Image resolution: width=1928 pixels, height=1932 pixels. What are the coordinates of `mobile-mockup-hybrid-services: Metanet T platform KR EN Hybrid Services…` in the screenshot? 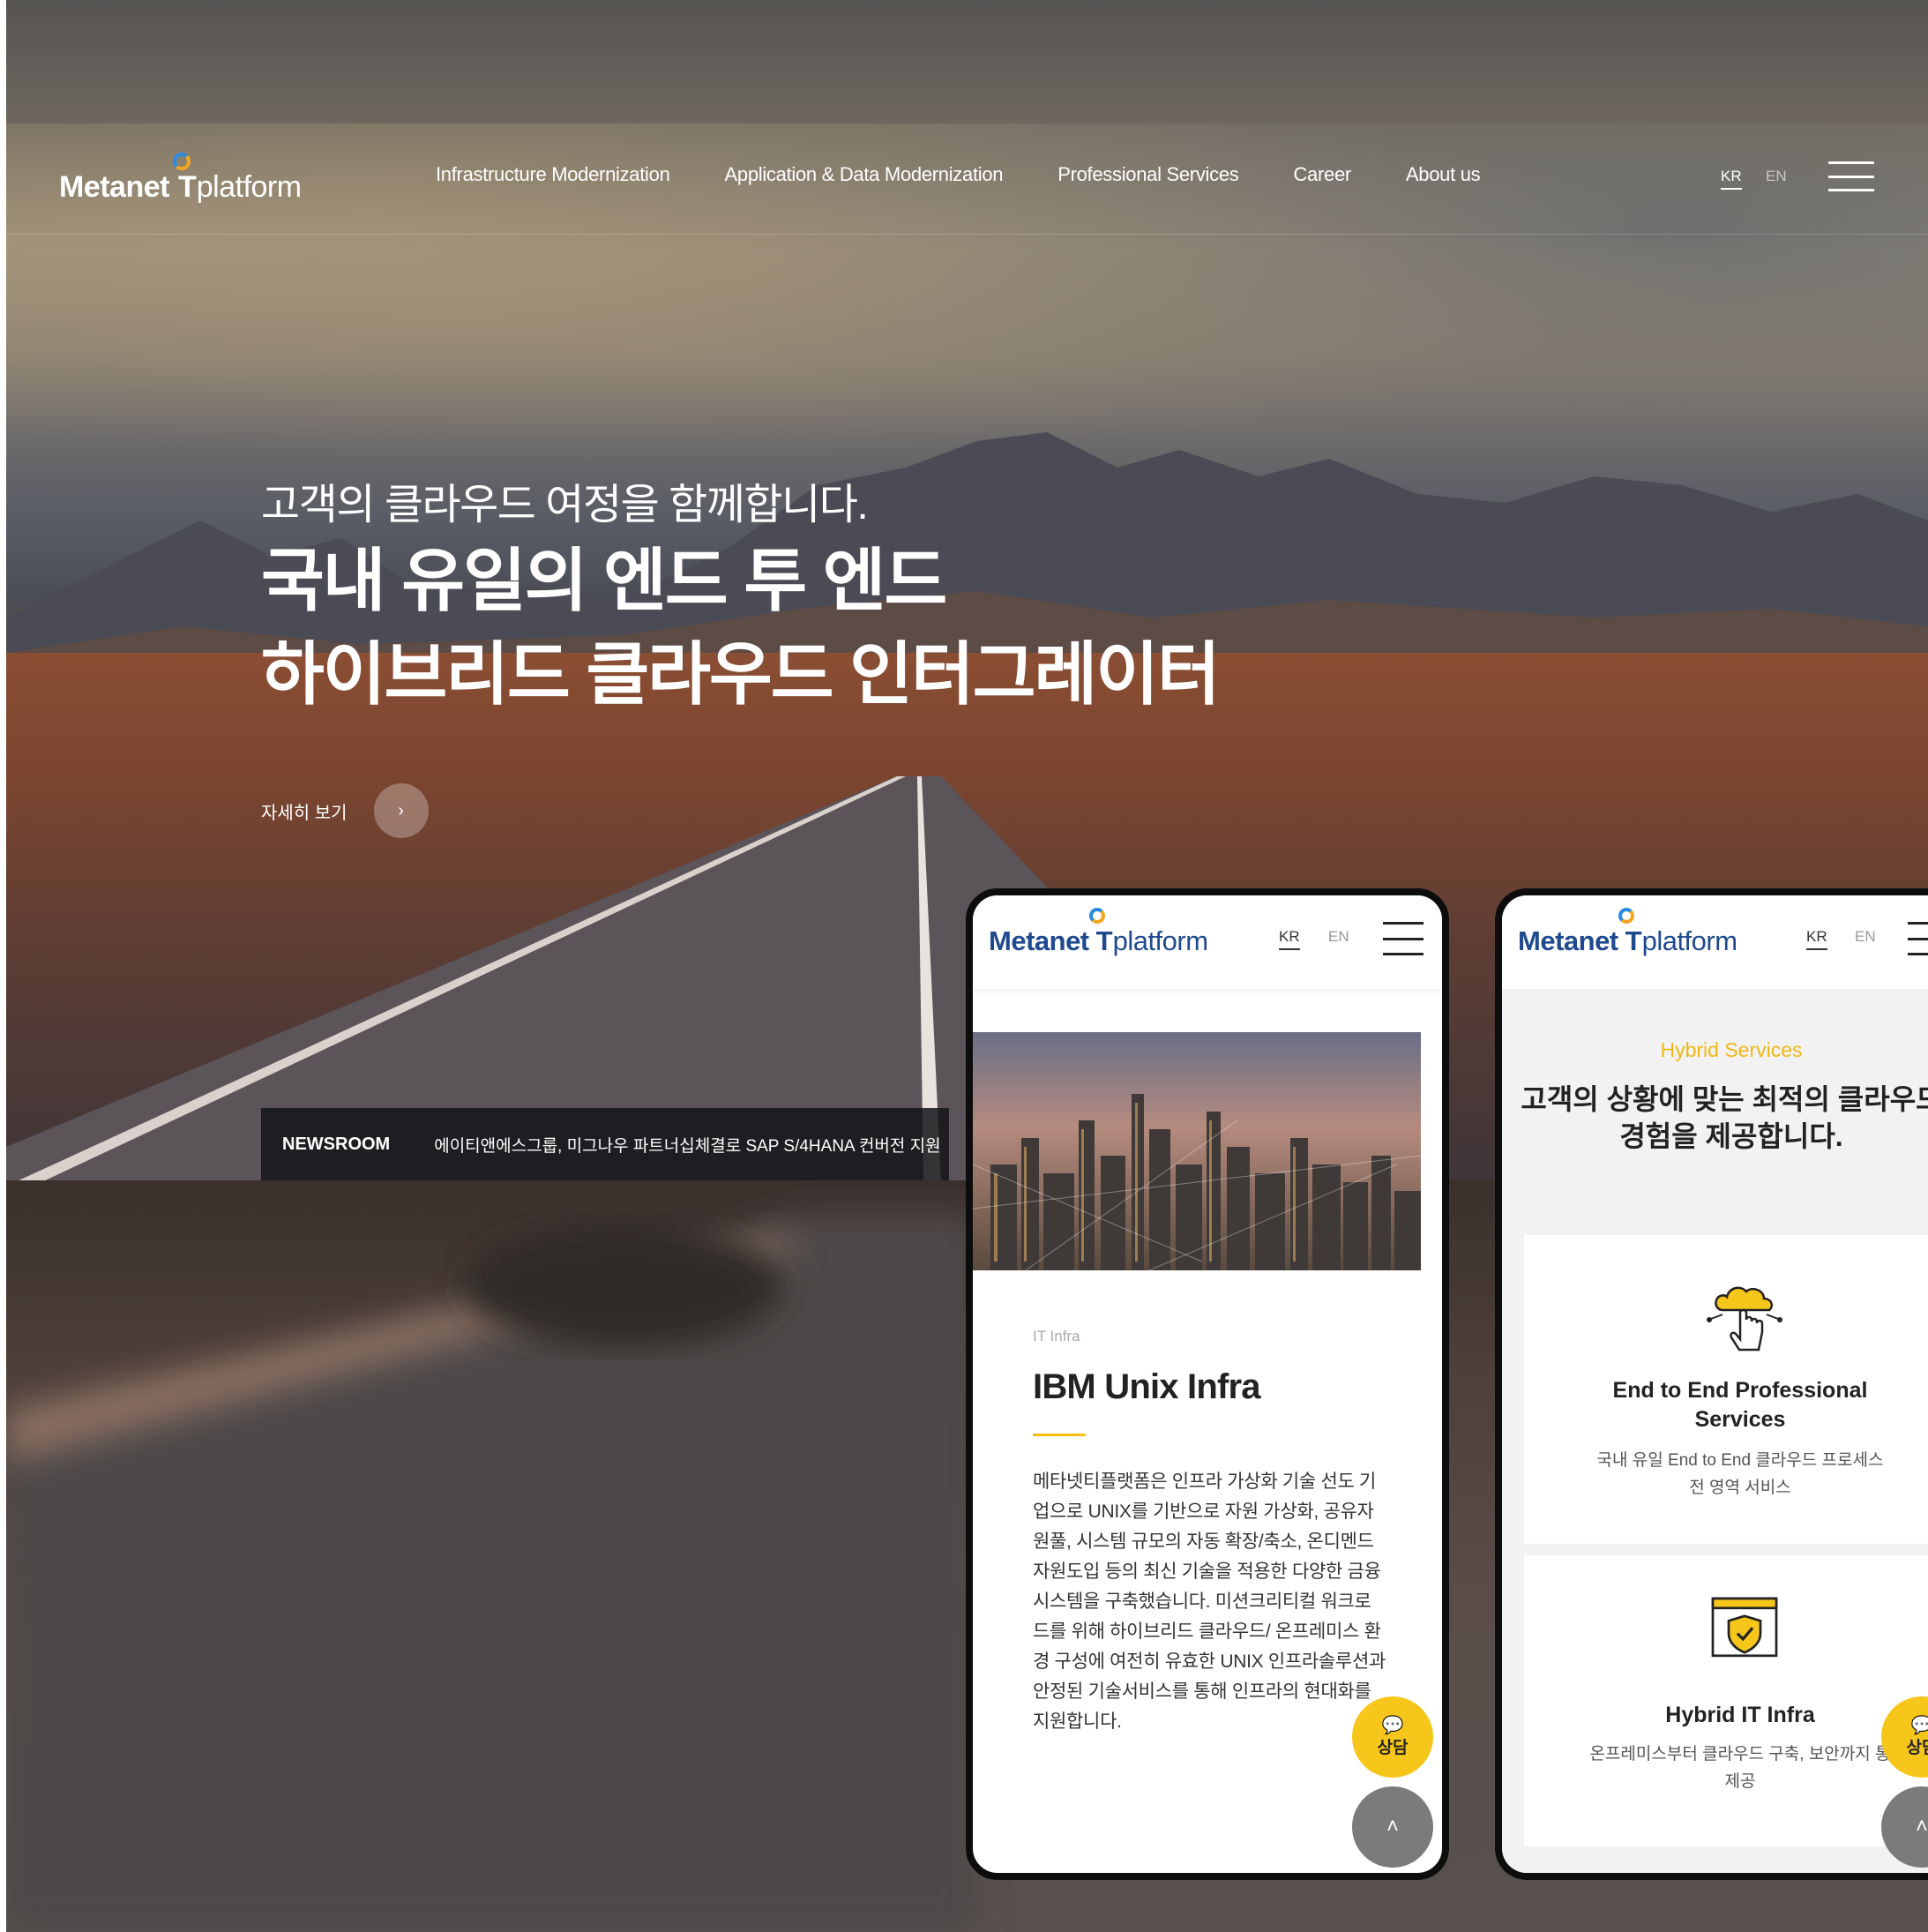 It's located at (1711, 1384).